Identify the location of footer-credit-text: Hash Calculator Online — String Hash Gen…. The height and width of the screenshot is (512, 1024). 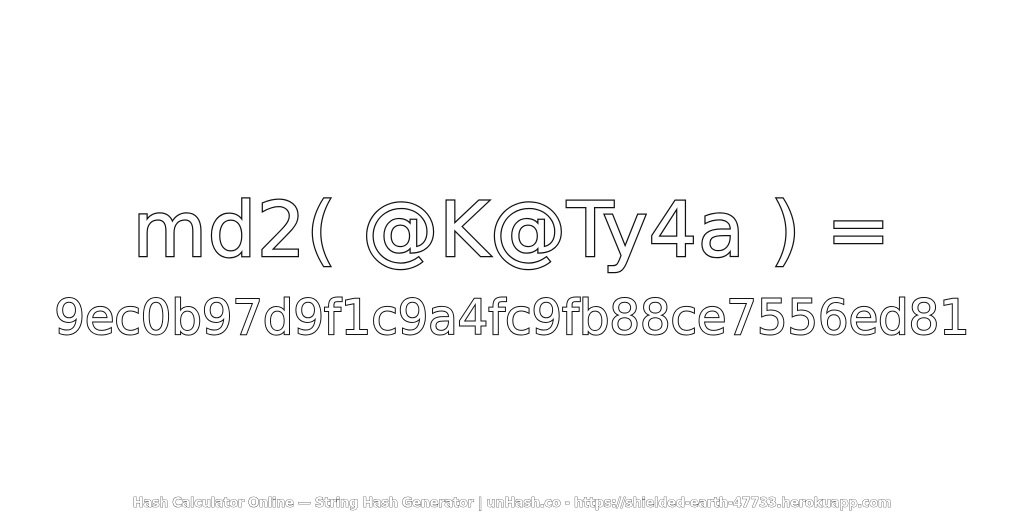
(512, 504).